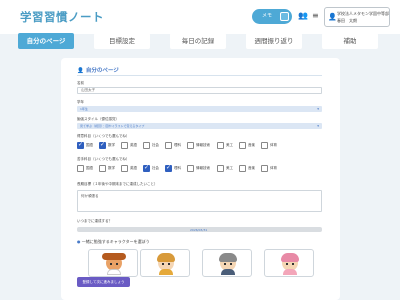  What do you see at coordinates (347, 20) in the screenshot?
I see `user-name: 春田 太朗` at bounding box center [347, 20].